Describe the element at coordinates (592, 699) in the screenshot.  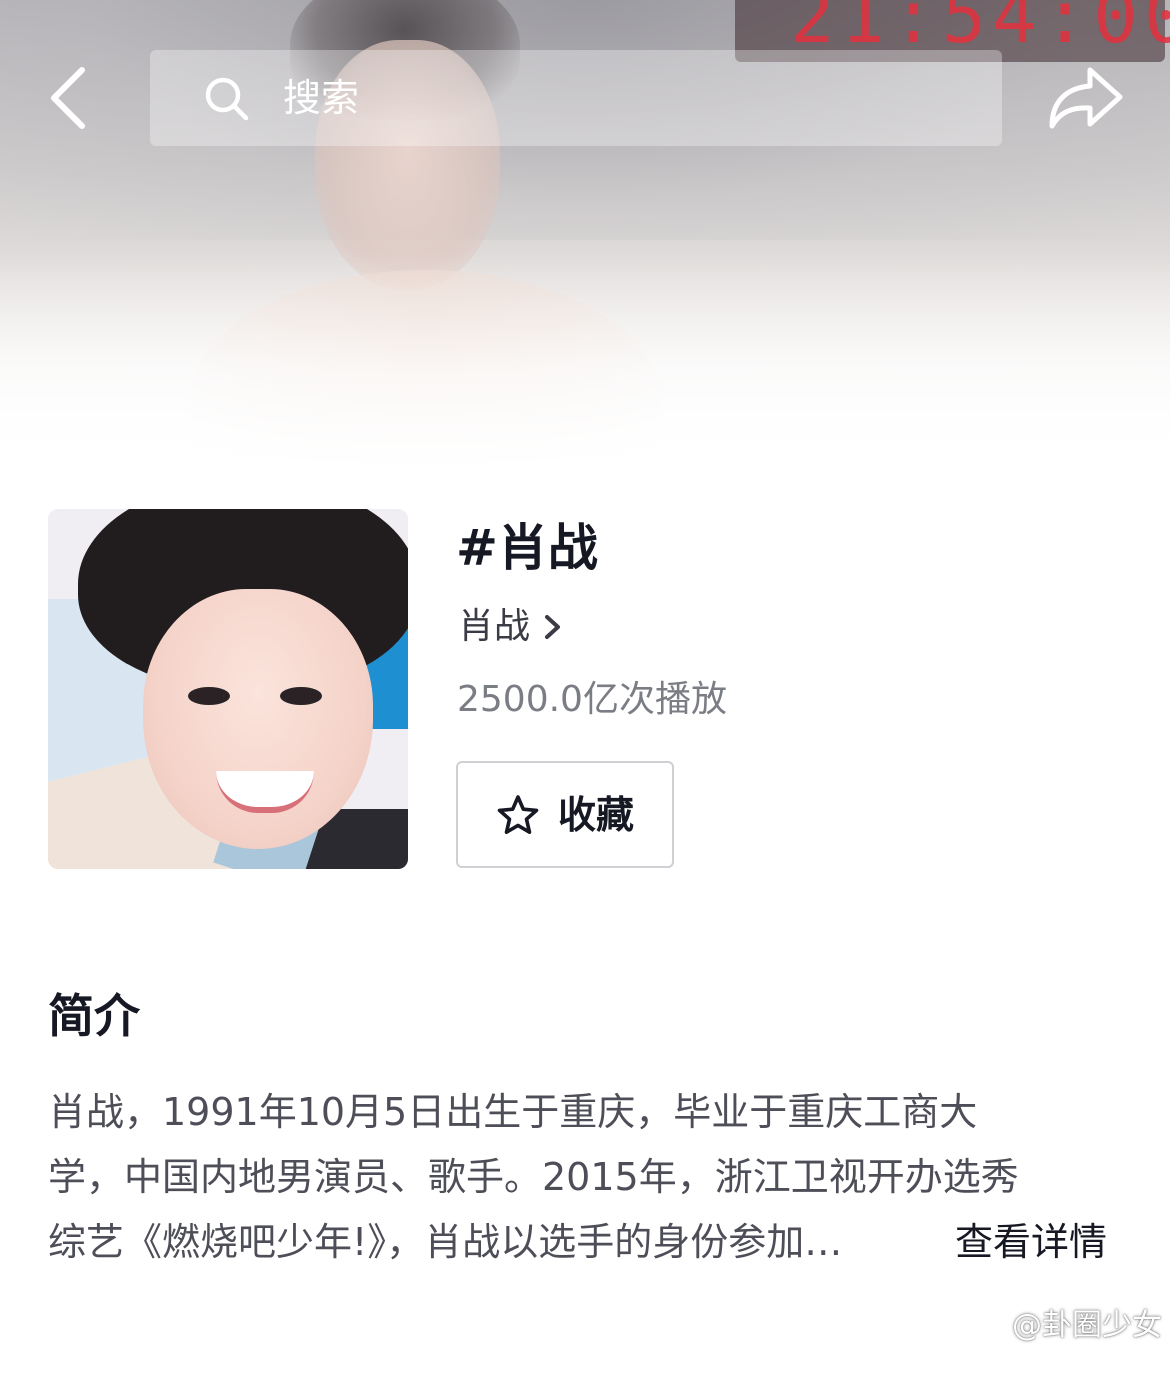
I see `play-count: 2500.0亿次播放` at that location.